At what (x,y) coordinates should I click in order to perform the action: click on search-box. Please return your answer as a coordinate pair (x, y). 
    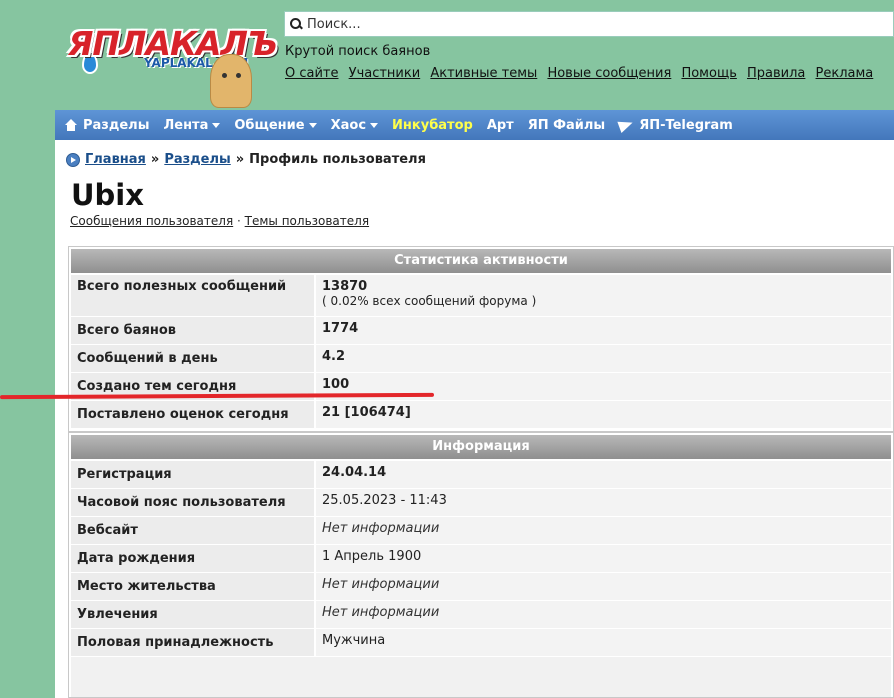
    Looking at the image, I should click on (589, 24).